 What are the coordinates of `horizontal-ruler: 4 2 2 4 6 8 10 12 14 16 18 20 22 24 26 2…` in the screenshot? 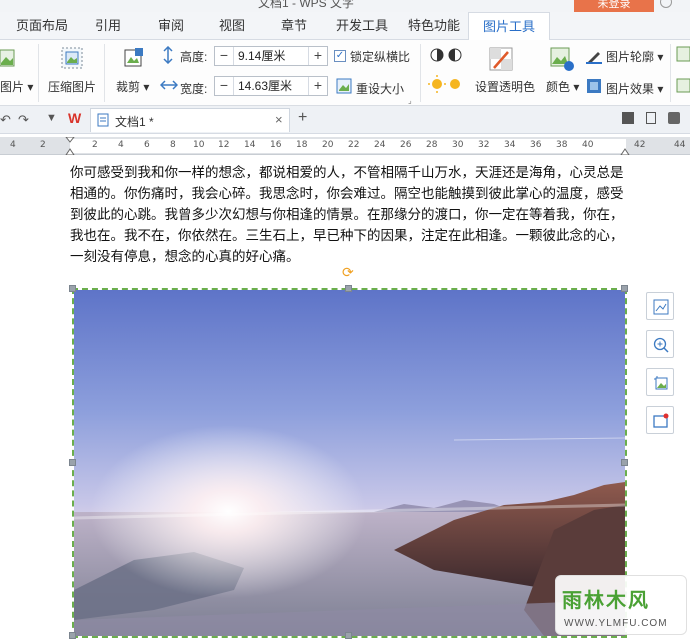 It's located at (345, 146).